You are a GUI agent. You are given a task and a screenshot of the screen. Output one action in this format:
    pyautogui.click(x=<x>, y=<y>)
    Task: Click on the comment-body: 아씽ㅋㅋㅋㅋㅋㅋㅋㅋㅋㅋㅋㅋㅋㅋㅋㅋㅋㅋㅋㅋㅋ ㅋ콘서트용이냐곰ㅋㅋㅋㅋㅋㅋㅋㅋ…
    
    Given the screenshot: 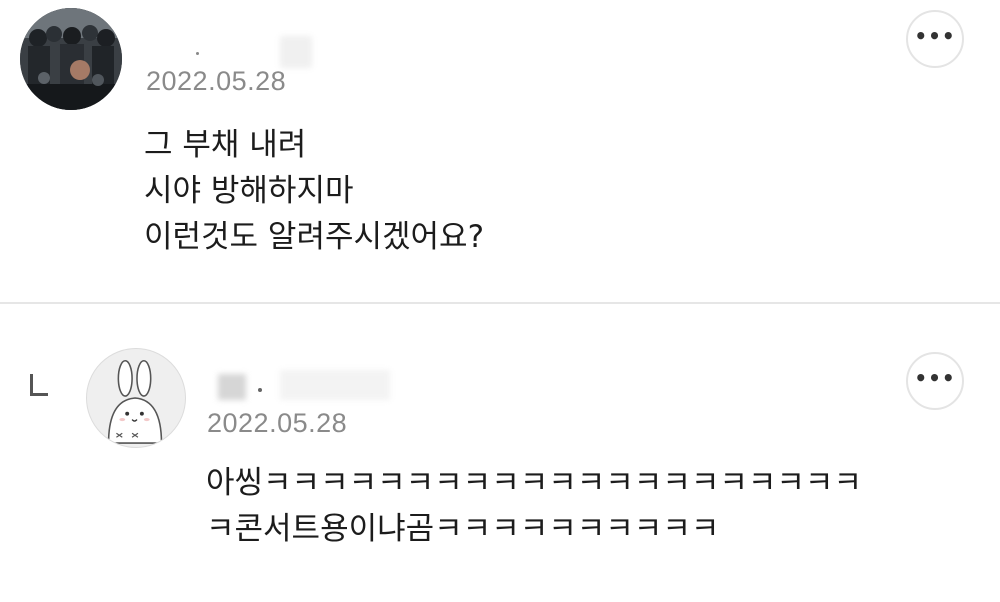 What is the action you would take?
    pyautogui.click(x=534, y=506)
    